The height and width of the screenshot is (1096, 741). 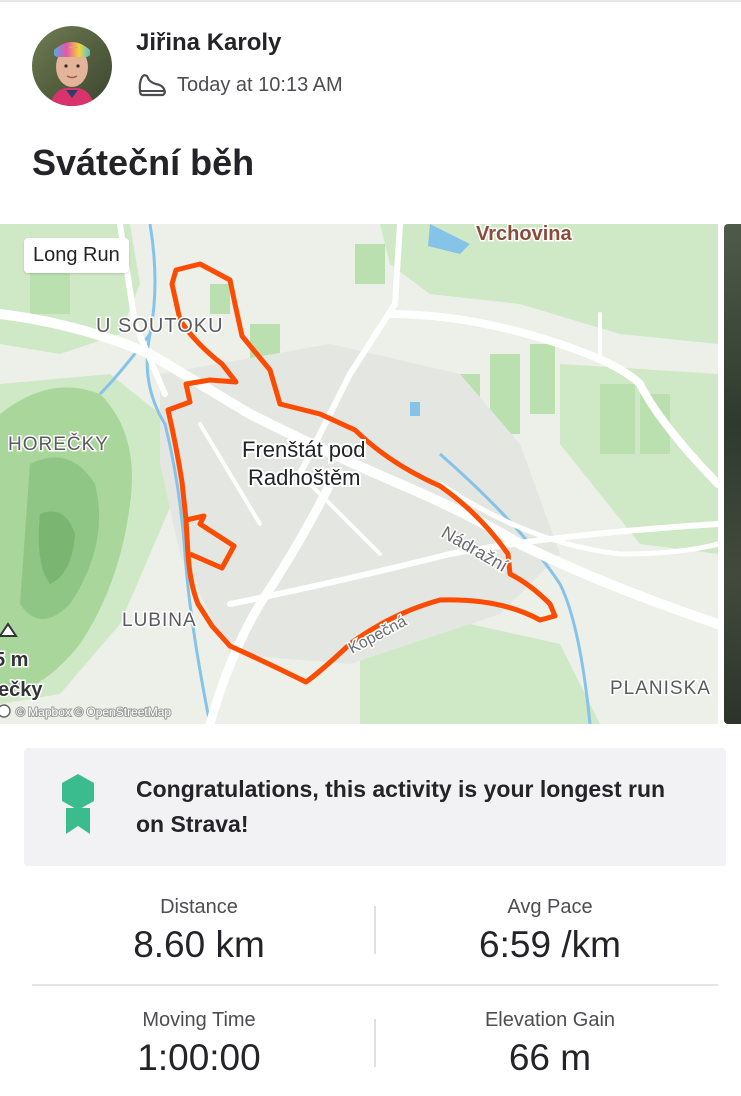 I want to click on stat-elevation-gain: Elevation Gain 66 m, so click(x=550, y=1043).